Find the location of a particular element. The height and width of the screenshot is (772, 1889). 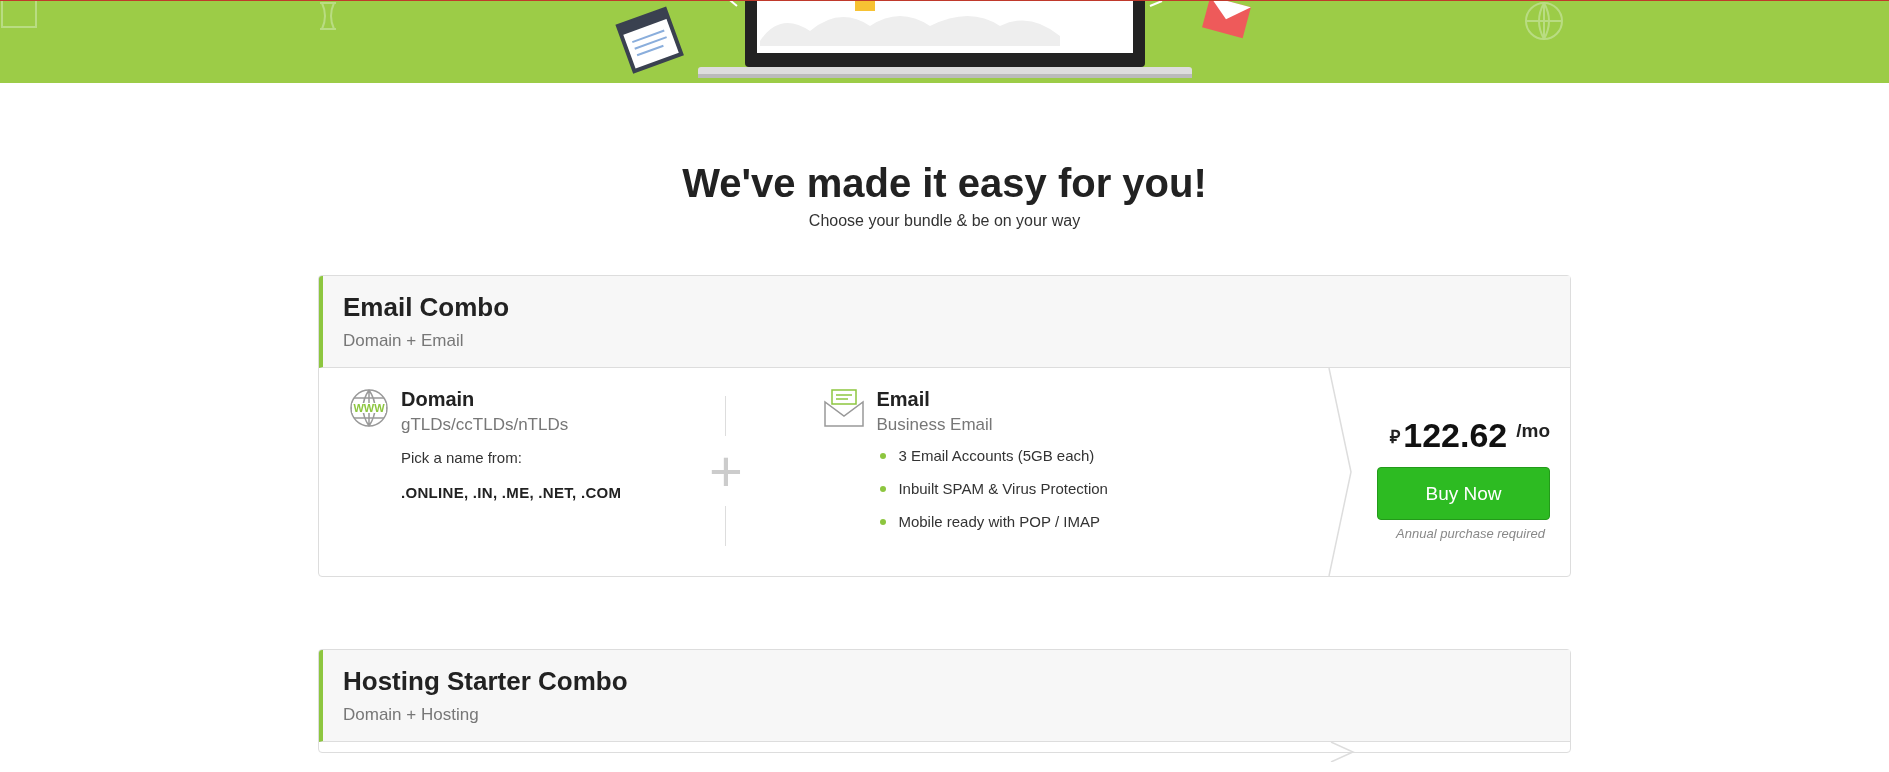

email-type: Business Email is located at coordinates (934, 425).